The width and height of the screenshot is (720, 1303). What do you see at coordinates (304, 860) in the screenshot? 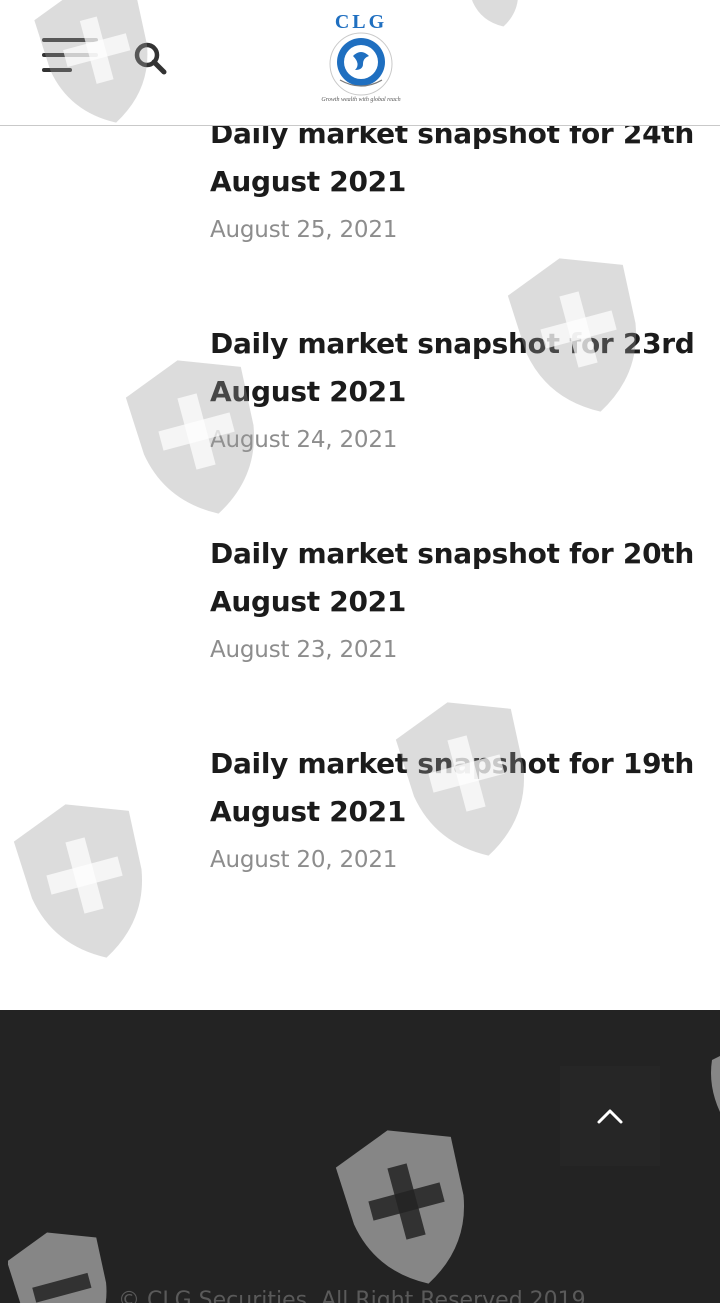
I see `post-date: August 20, 2021` at bounding box center [304, 860].